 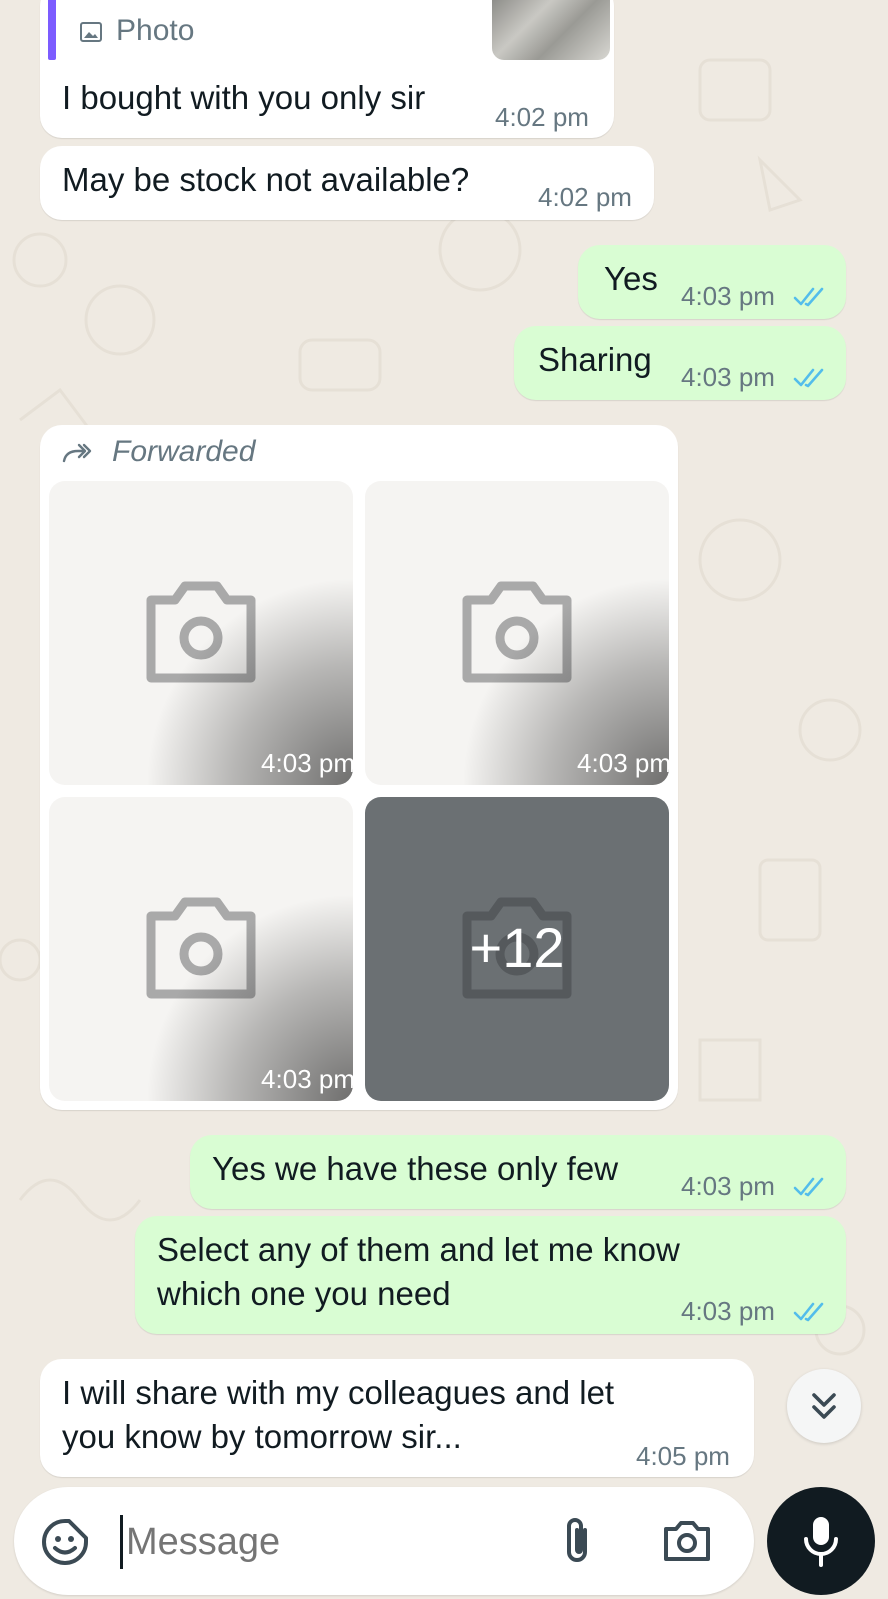 I want to click on camera-icon, so click(x=687, y=1541).